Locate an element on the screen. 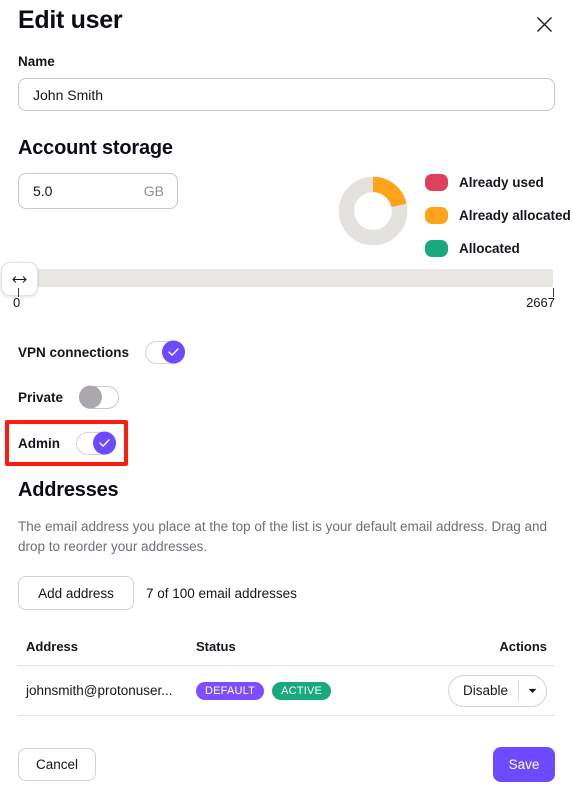  vpn-connections-row: VPN connections is located at coordinates (102, 352).